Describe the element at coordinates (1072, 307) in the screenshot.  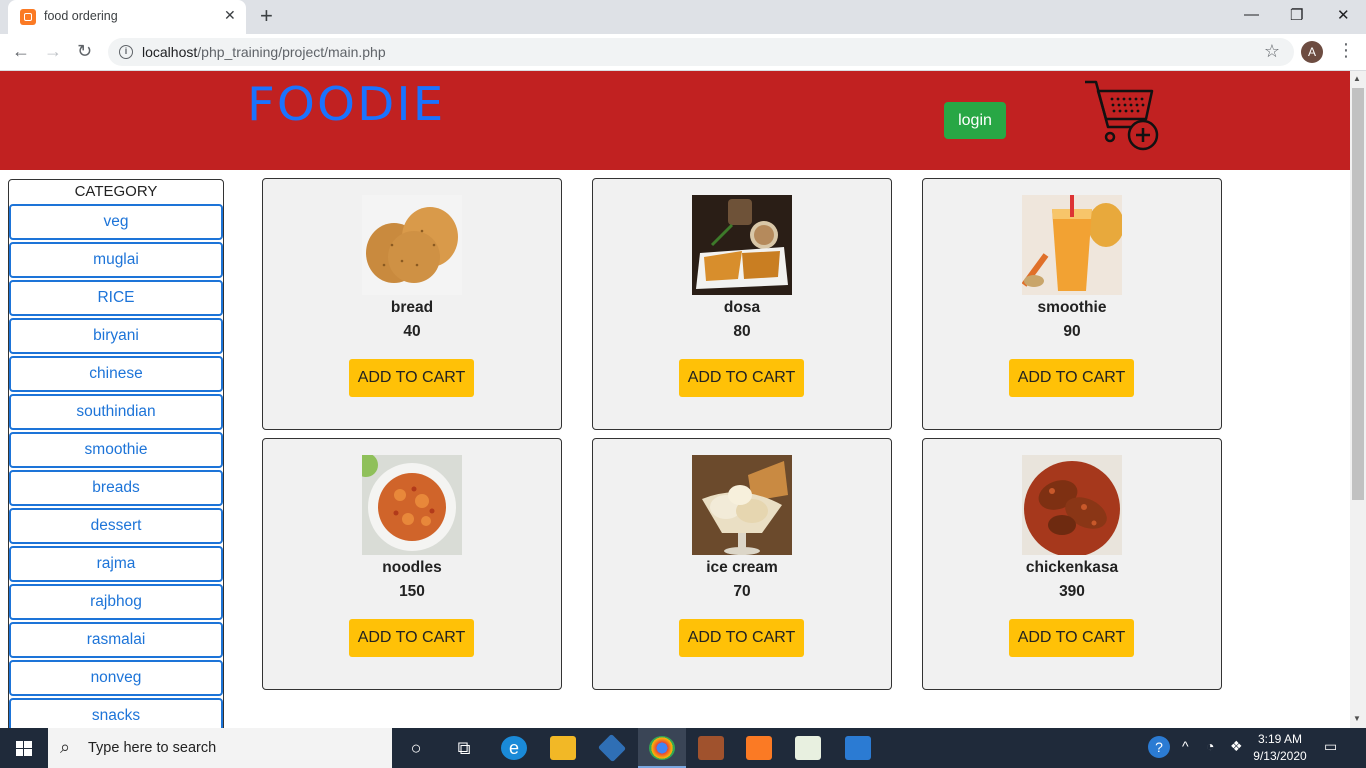
I see `product-name: smoothie` at that location.